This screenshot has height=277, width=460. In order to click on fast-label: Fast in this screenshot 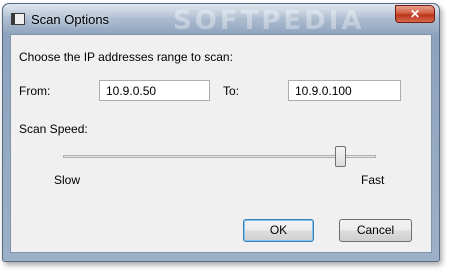, I will do `click(373, 180)`.